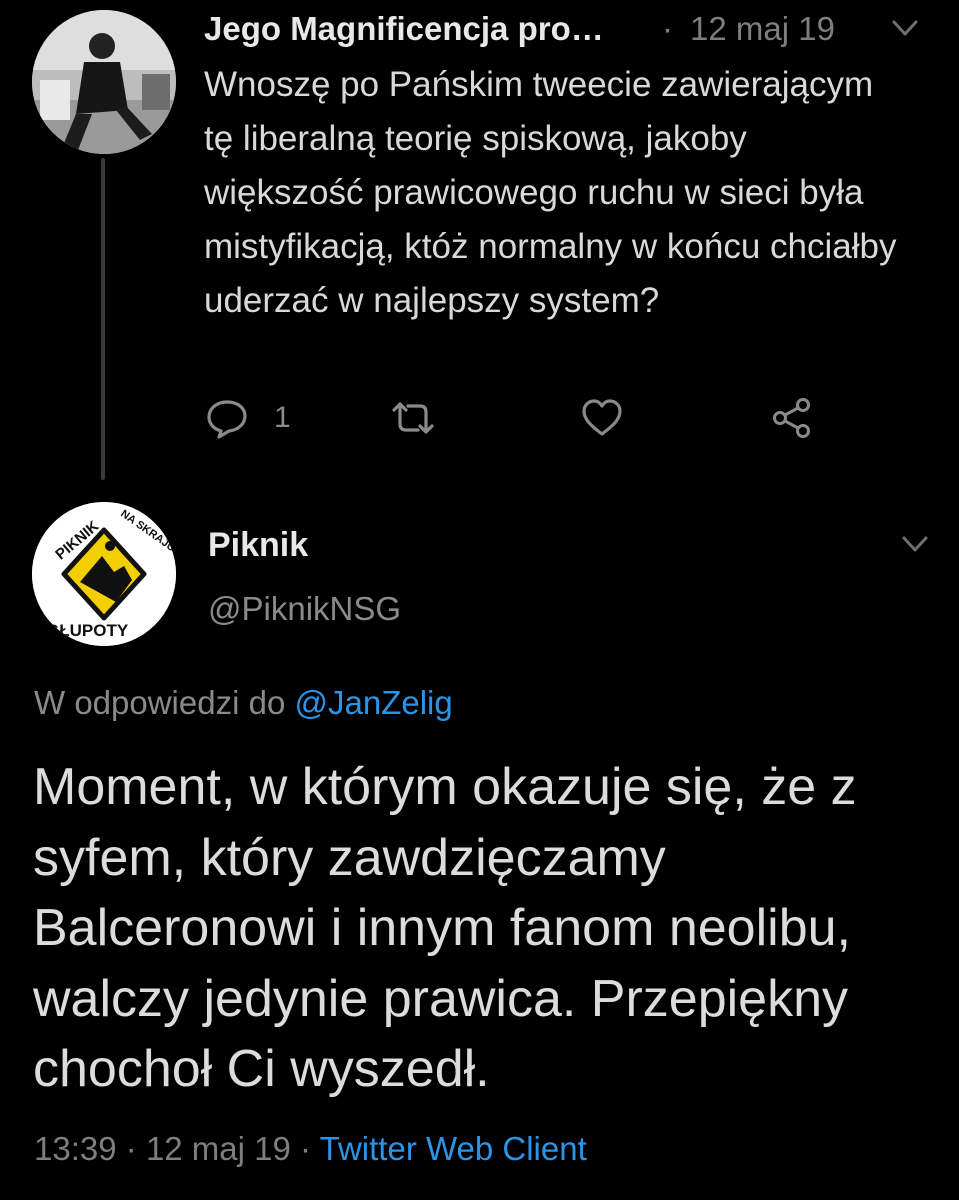 This screenshot has width=959, height=1200. Describe the element at coordinates (87, 630) in the screenshot. I see `avatar-logo-text: GŁUPOTY` at that location.